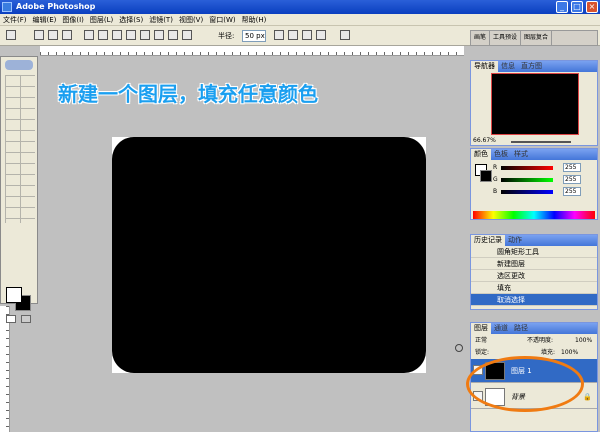 This screenshot has width=600, height=432. I want to click on menu-filter: 滤镜(T), so click(161, 20).